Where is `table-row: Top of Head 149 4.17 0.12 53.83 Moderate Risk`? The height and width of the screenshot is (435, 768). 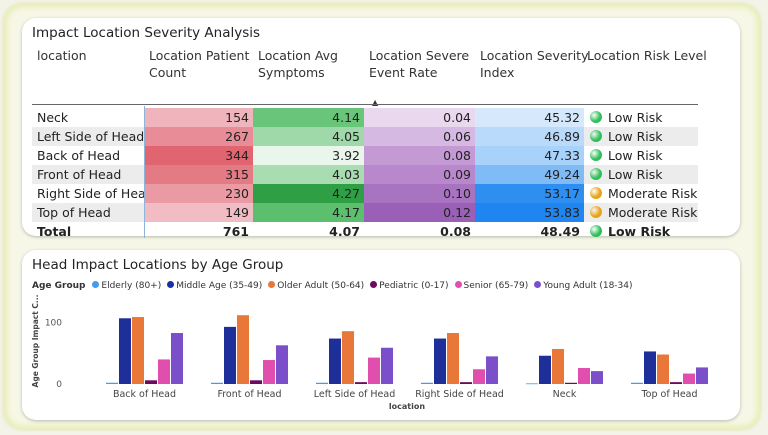
table-row: Top of Head 149 4.17 0.12 53.83 Moderate Risk is located at coordinates (365, 212).